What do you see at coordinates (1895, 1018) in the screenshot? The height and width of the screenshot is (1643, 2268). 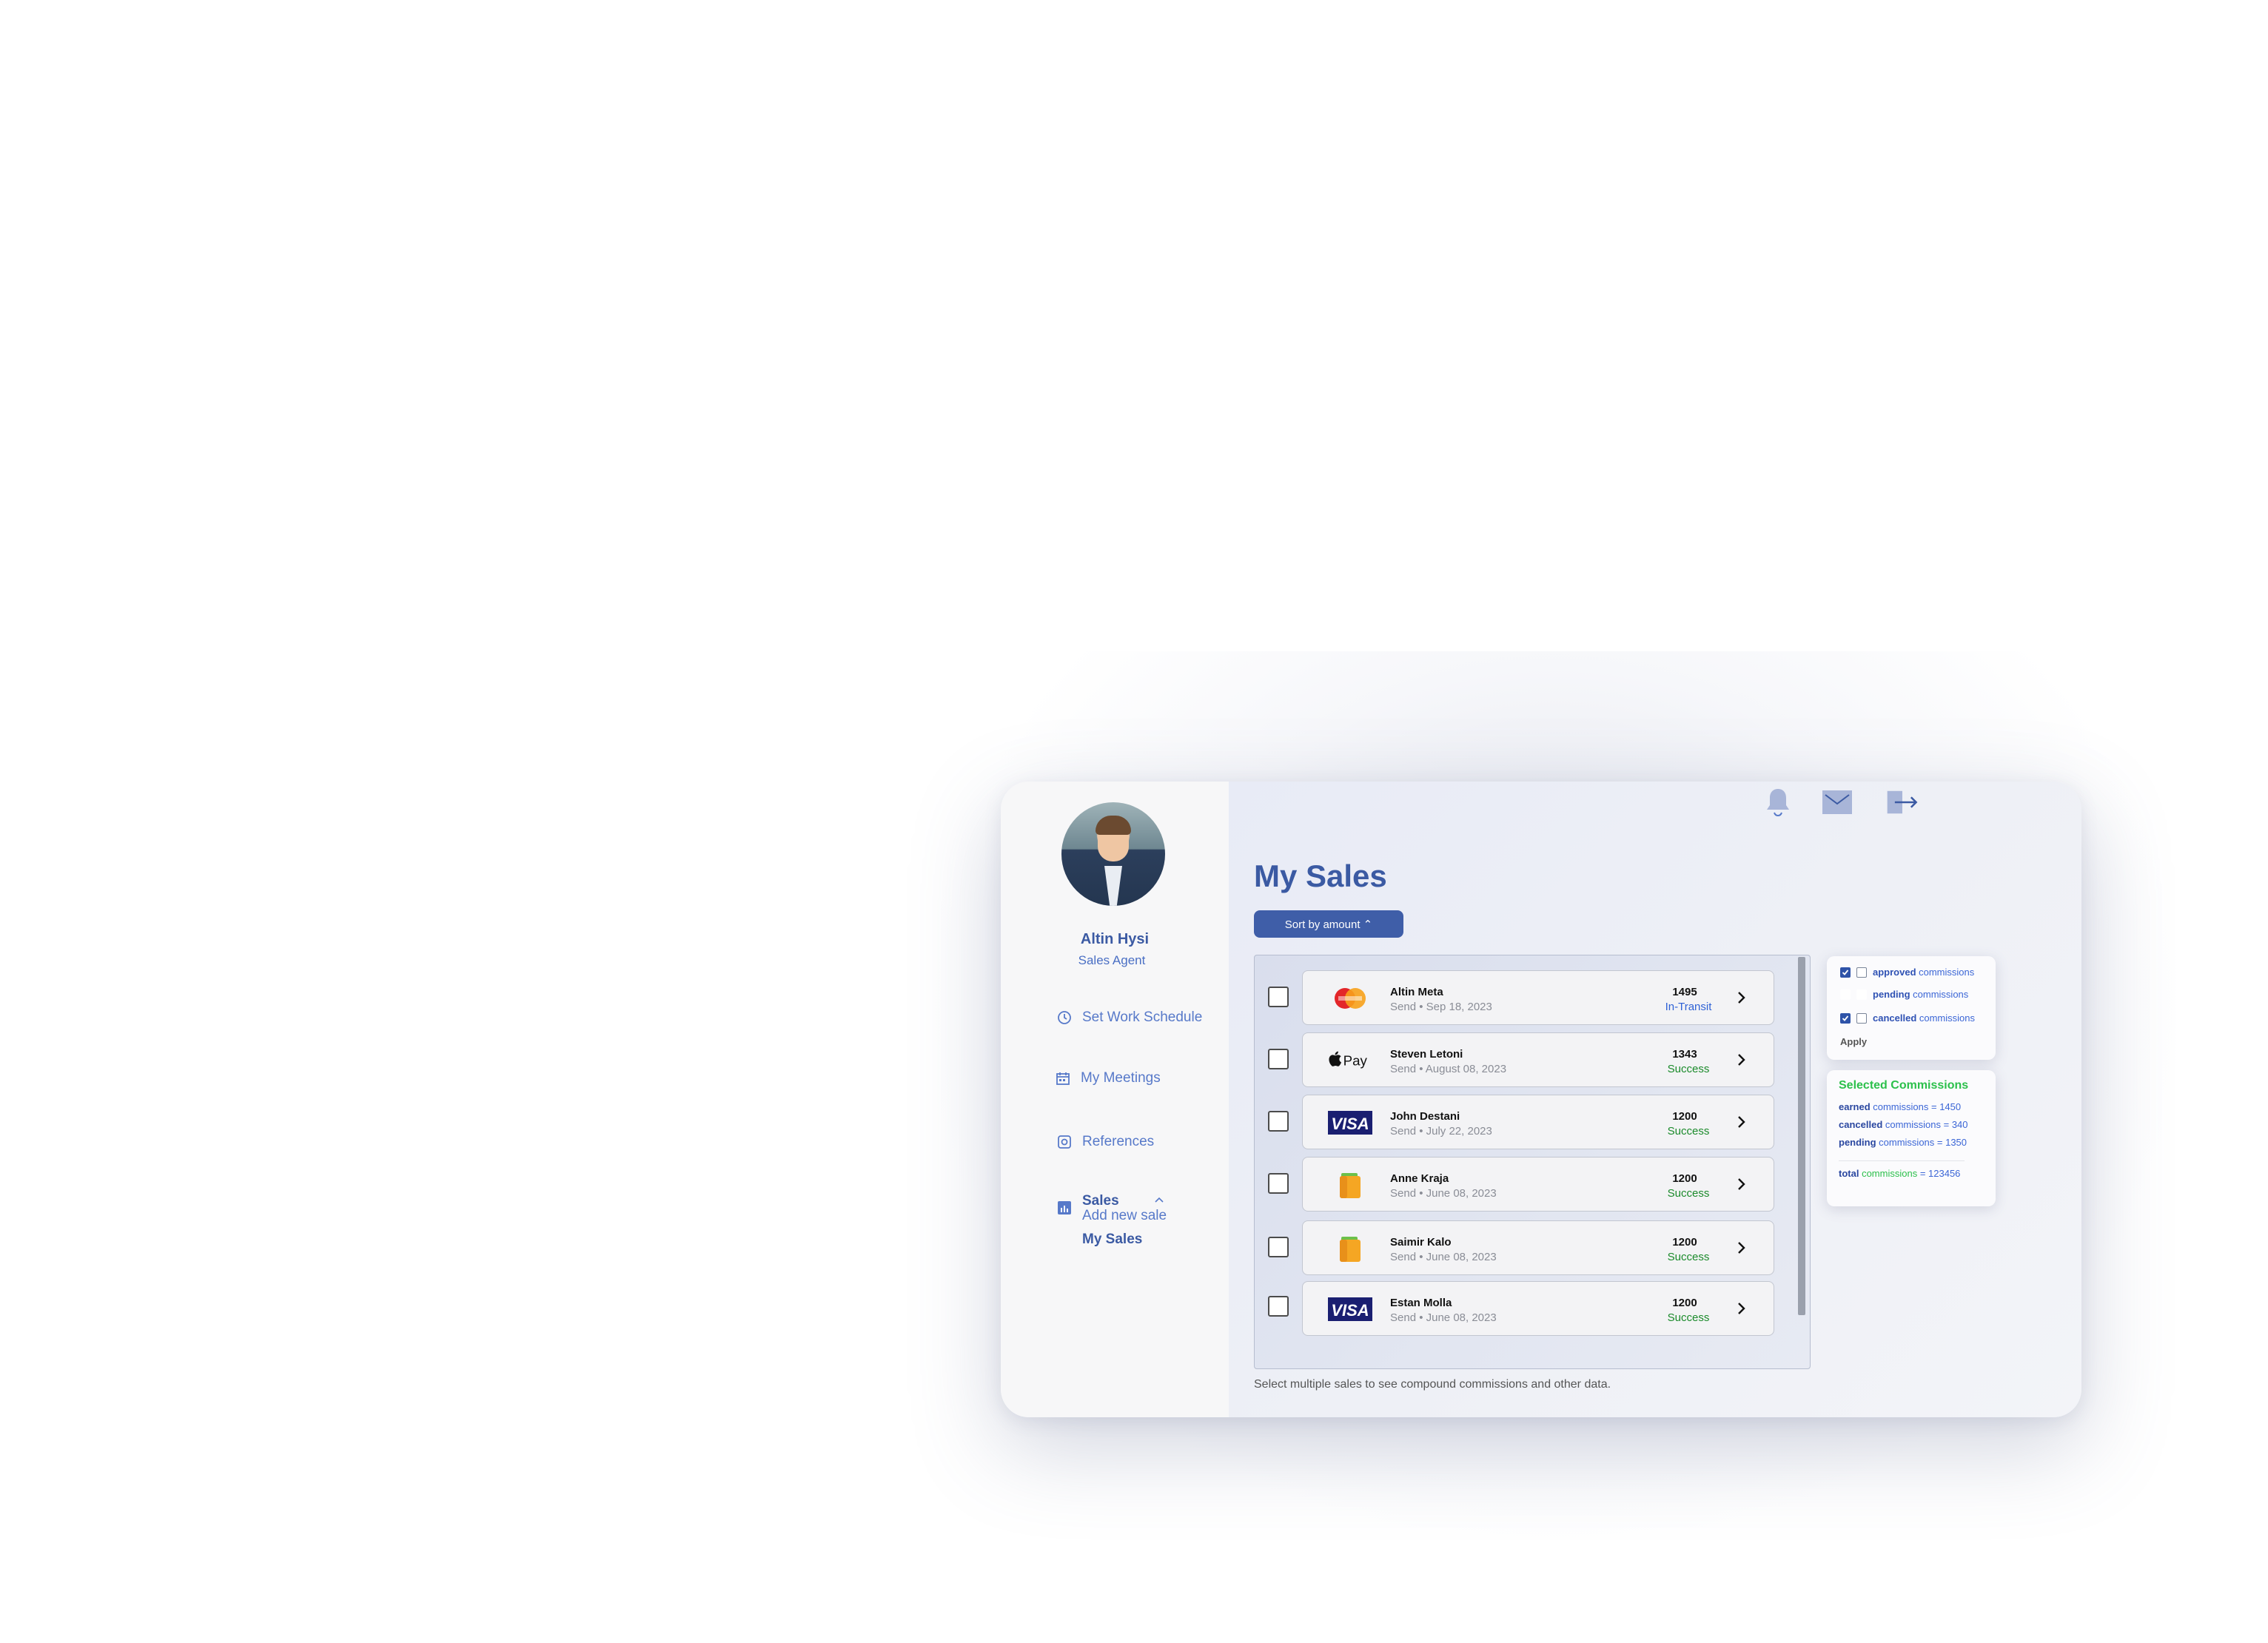 I see `filter-key: cancelled` at bounding box center [1895, 1018].